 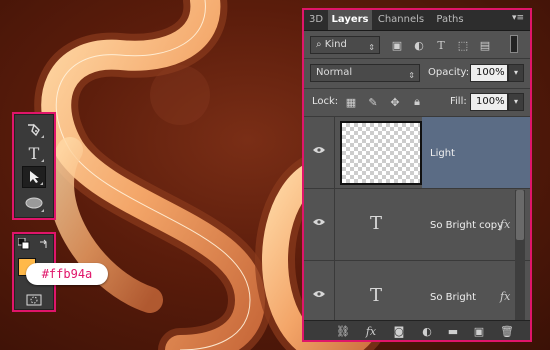 I want to click on ellipse-tool, so click(x=34, y=203).